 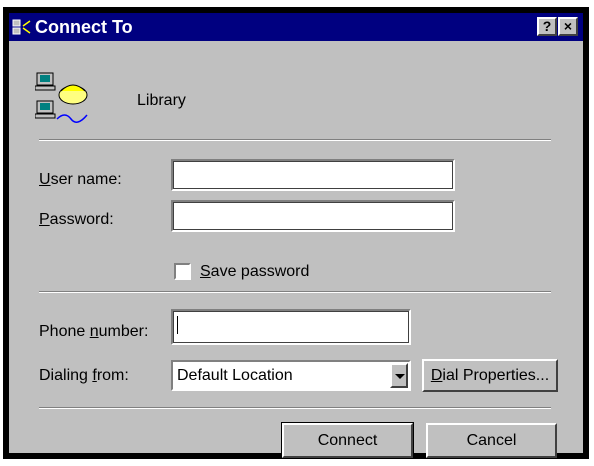 What do you see at coordinates (84, 27) in the screenshot?
I see `window-title: Connect To` at bounding box center [84, 27].